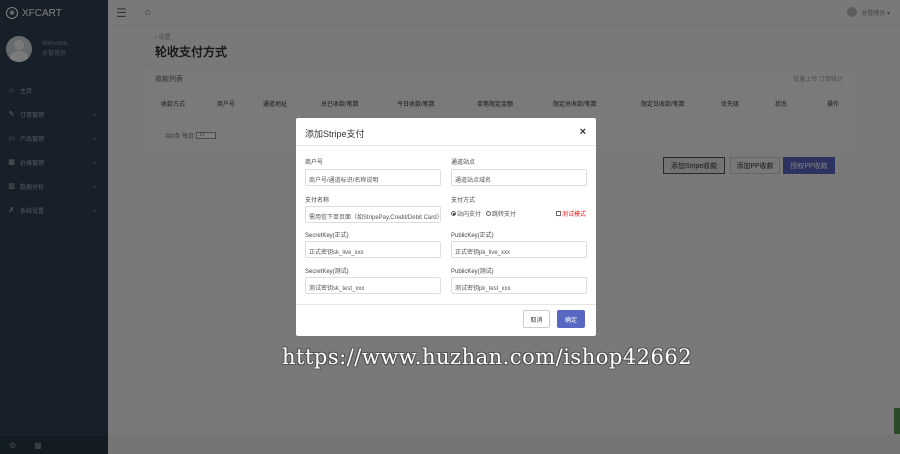 Image resolution: width=900 pixels, height=454 pixels. What do you see at coordinates (327, 272) in the screenshot?
I see `secret-test-label: SecretKey(测试)` at bounding box center [327, 272].